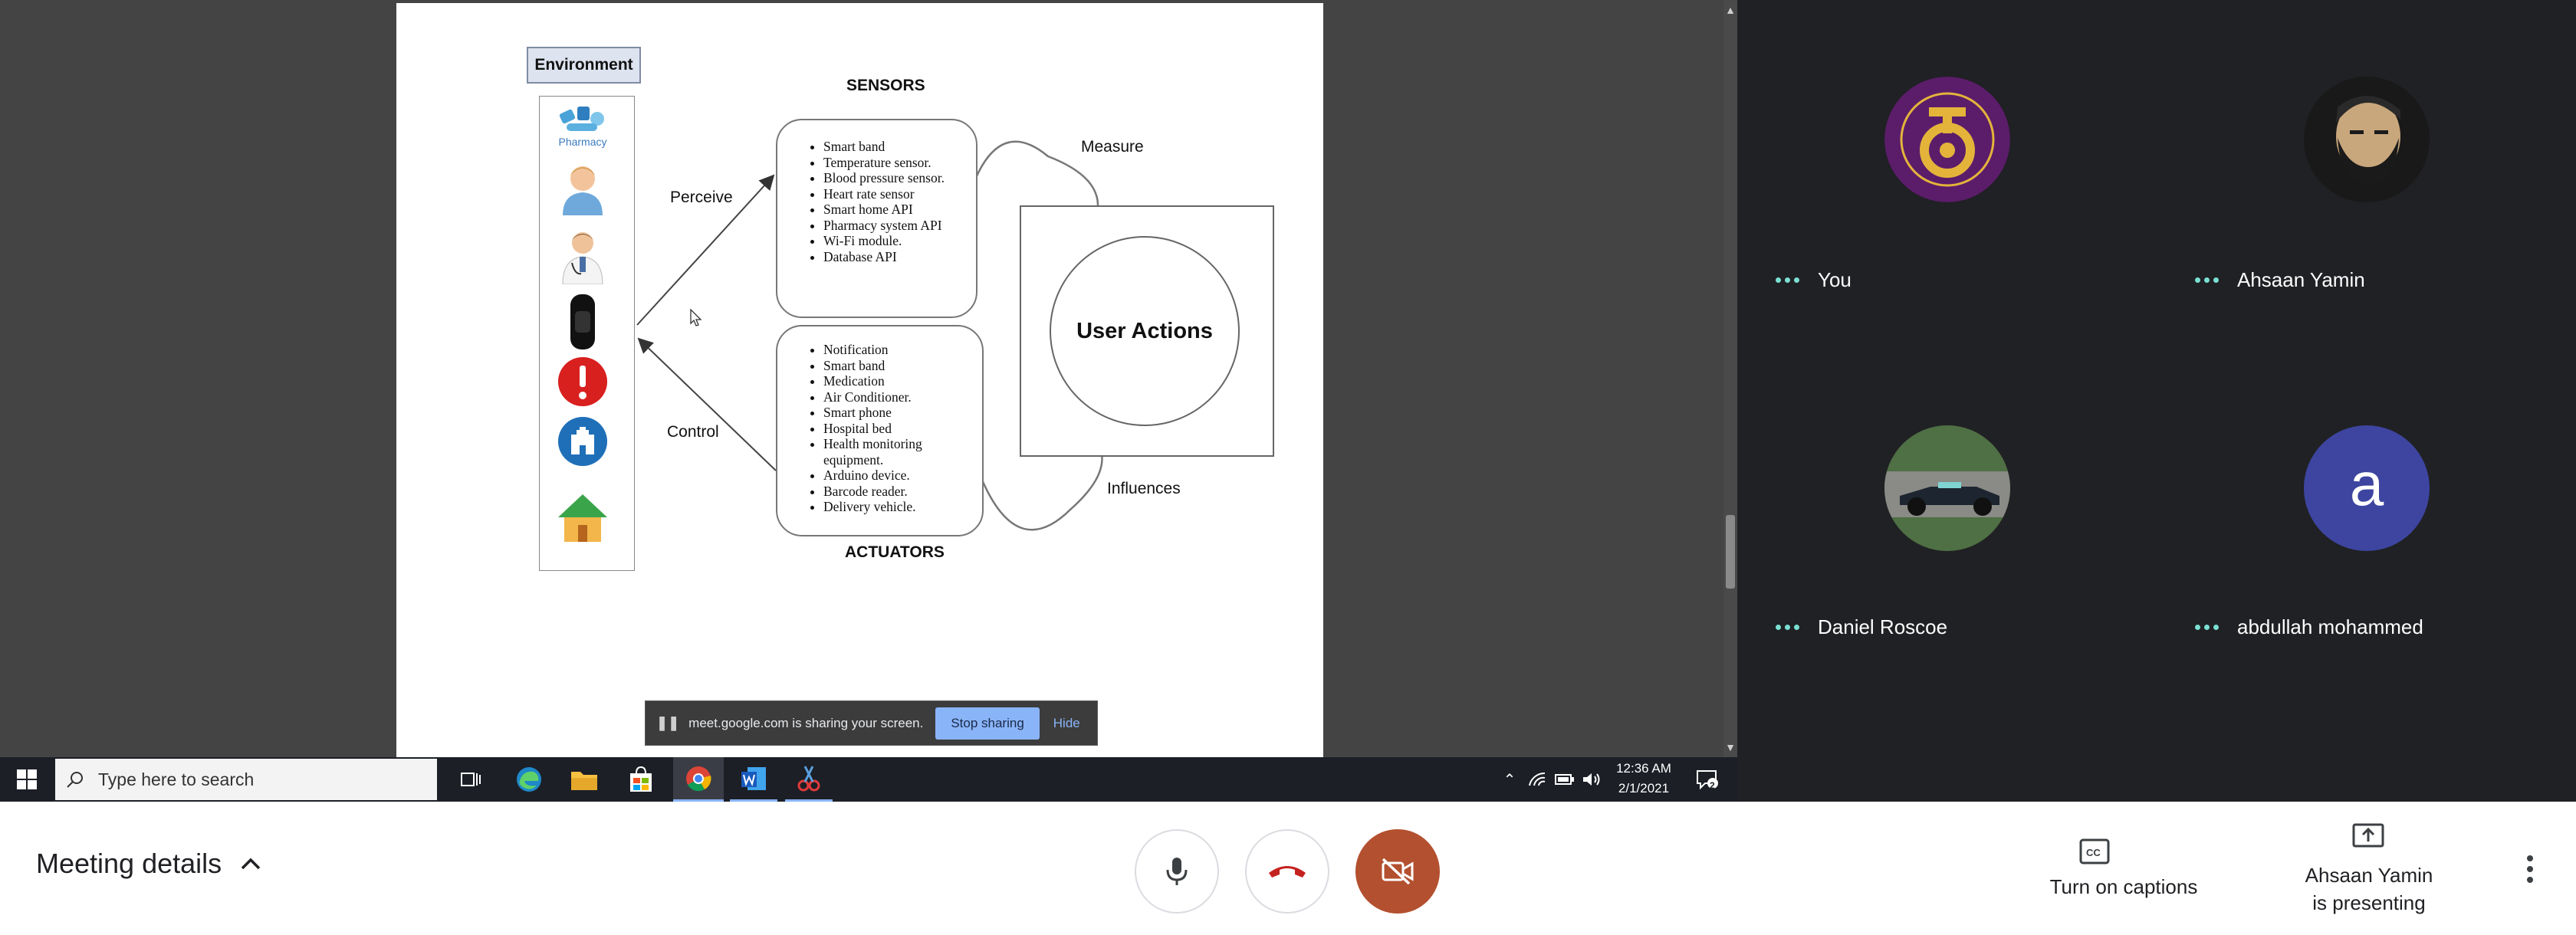 The height and width of the screenshot is (935, 2576). Describe the element at coordinates (902, 413) in the screenshot. I see `actuator-item: Smart phone` at that location.